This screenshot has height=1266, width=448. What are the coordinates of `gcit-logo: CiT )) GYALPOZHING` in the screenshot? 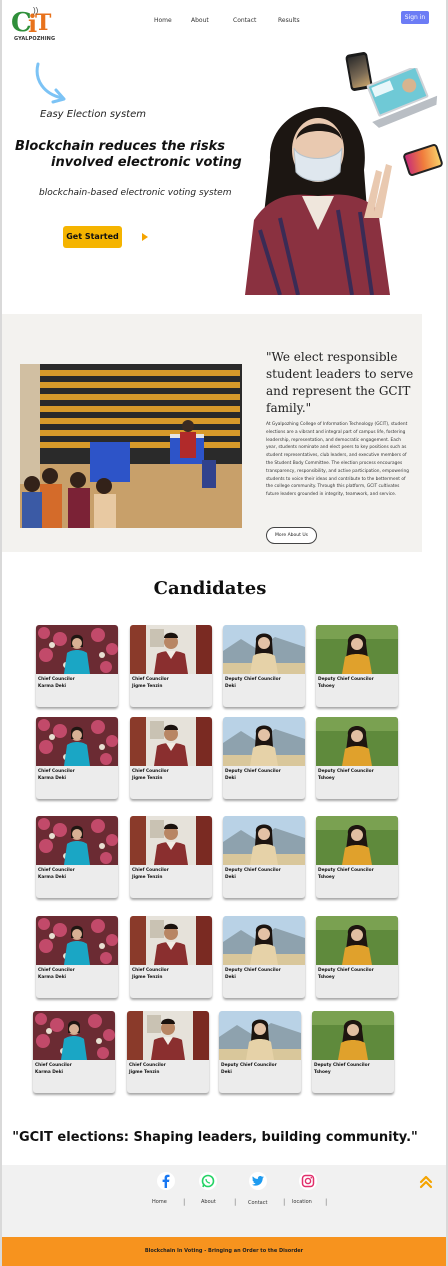 It's located at (33, 25).